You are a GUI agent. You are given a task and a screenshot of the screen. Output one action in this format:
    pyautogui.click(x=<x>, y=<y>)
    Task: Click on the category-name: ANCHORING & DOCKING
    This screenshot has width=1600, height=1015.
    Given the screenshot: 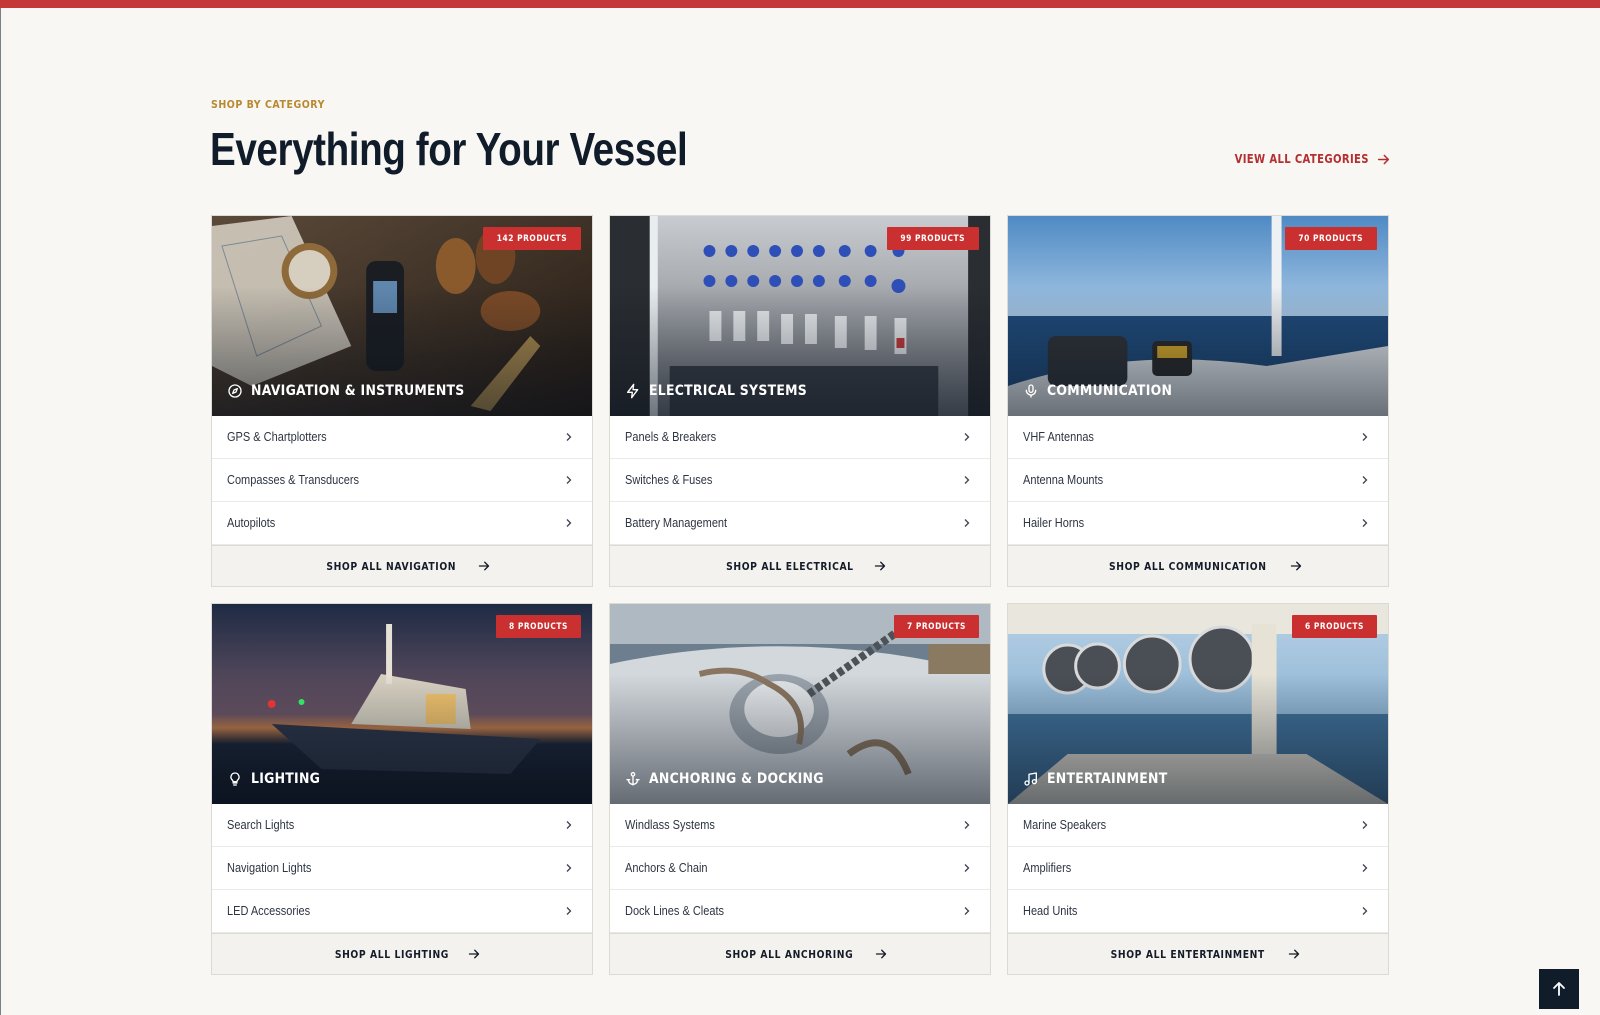 What is the action you would take?
    pyautogui.click(x=736, y=779)
    